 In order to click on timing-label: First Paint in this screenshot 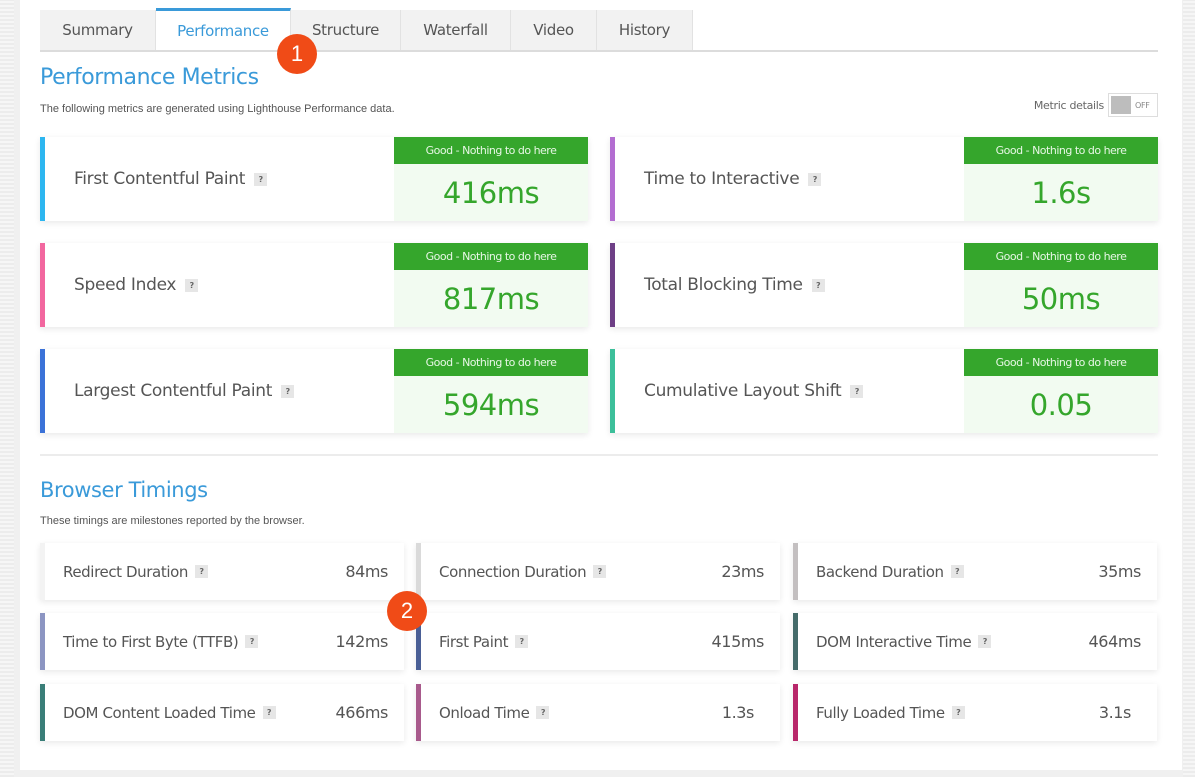, I will do `click(474, 641)`.